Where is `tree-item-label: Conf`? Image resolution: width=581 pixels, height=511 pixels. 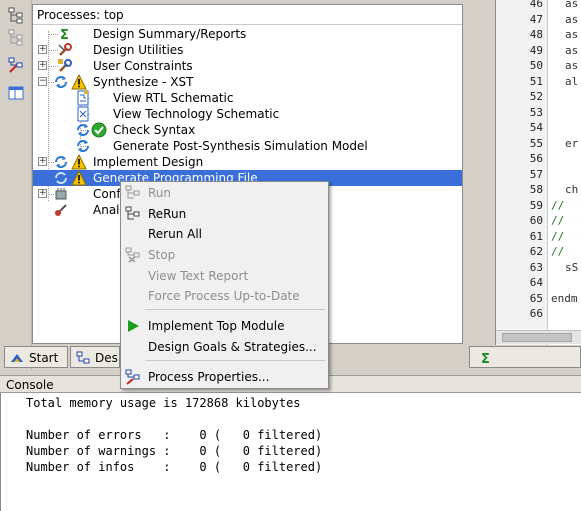 tree-item-label: Conf is located at coordinates (107, 194).